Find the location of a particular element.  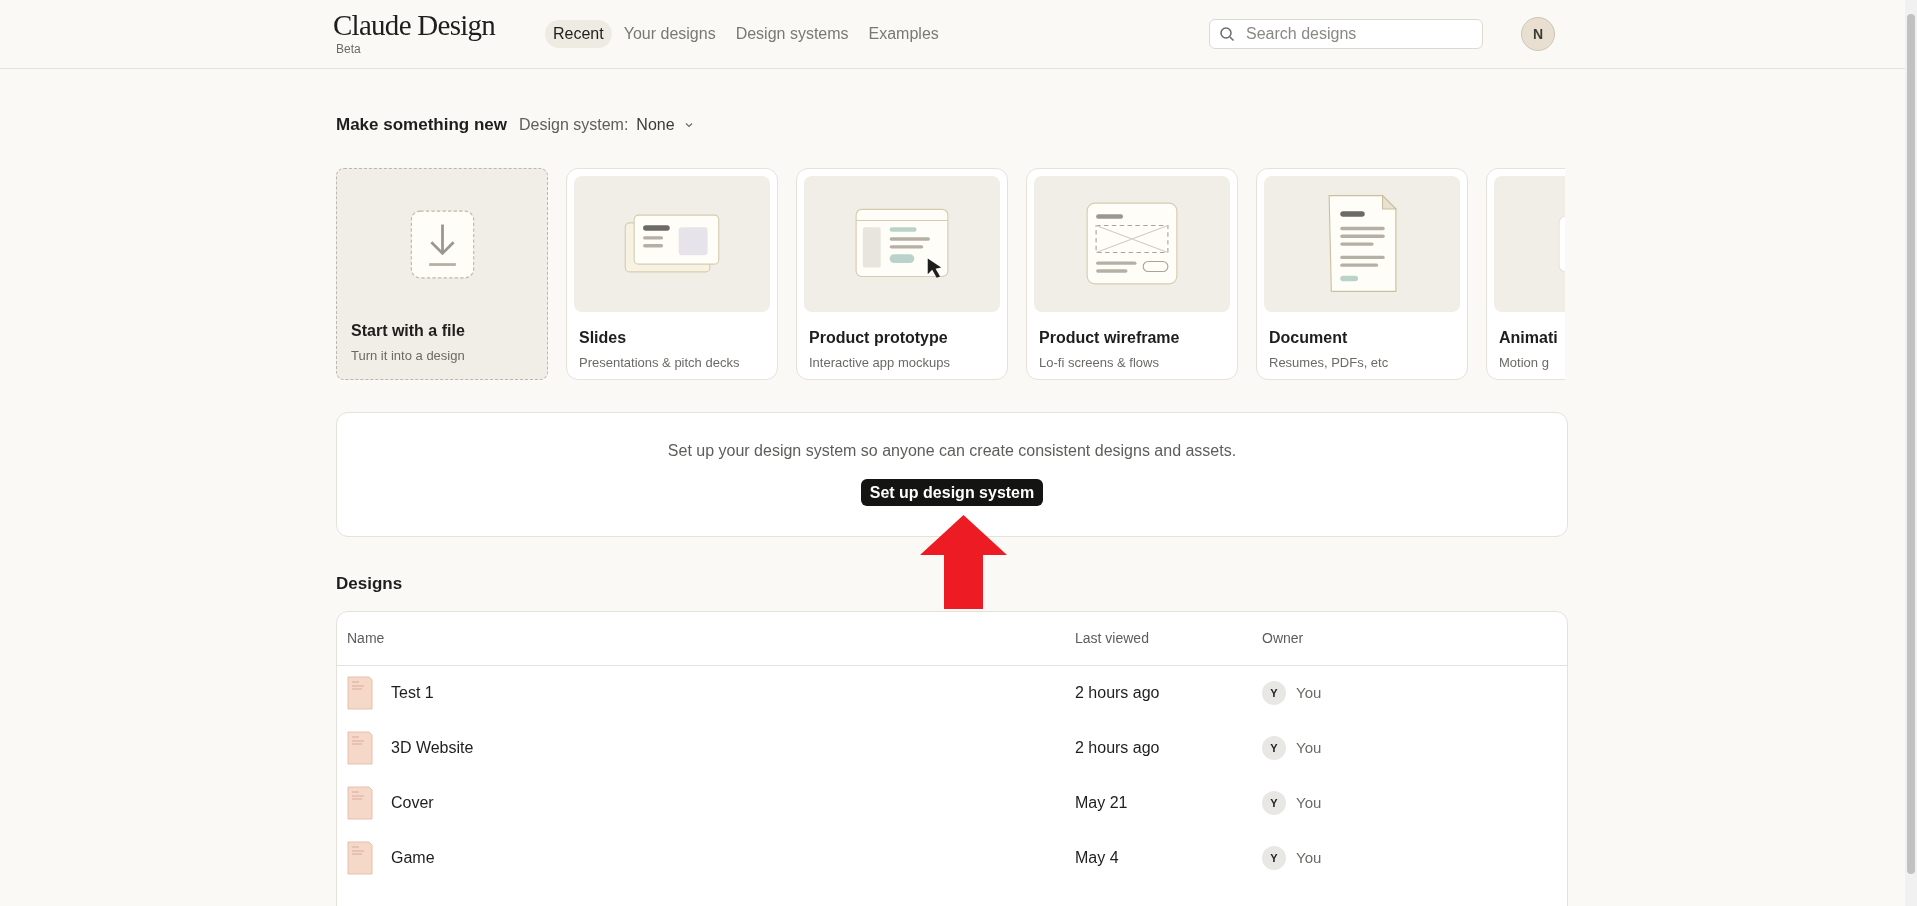

card-subtitle: Lo-fi screens & flows is located at coordinates (1099, 362).